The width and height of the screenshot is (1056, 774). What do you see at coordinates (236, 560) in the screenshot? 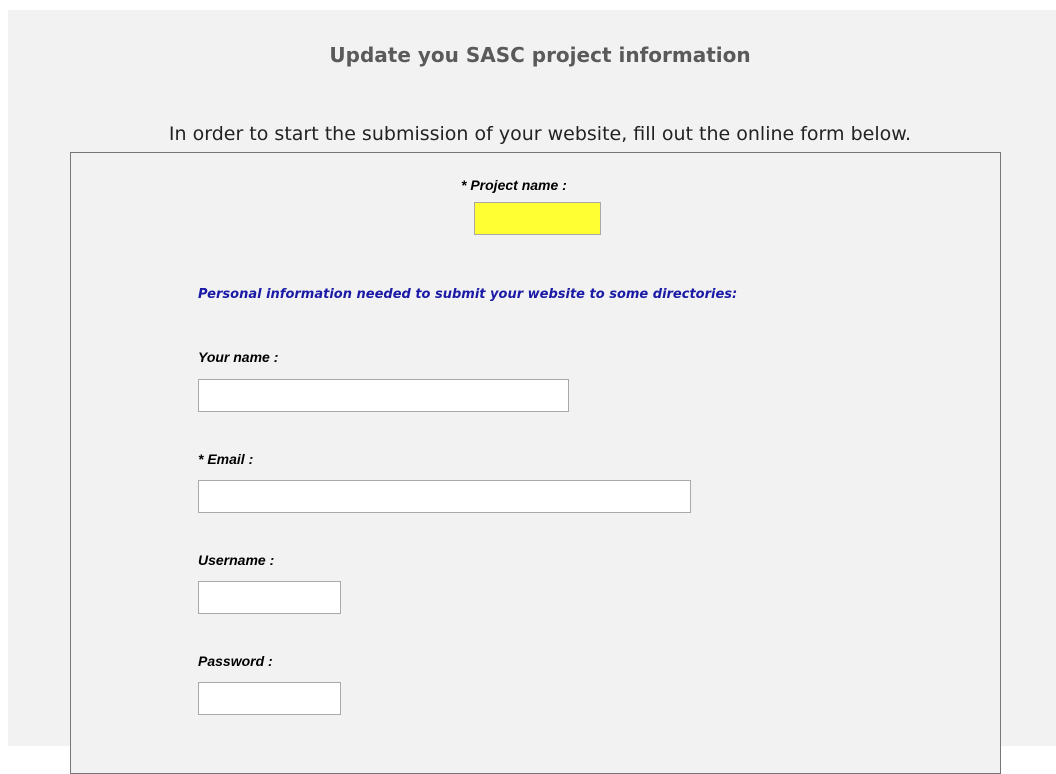
I see `username-label: Username :` at bounding box center [236, 560].